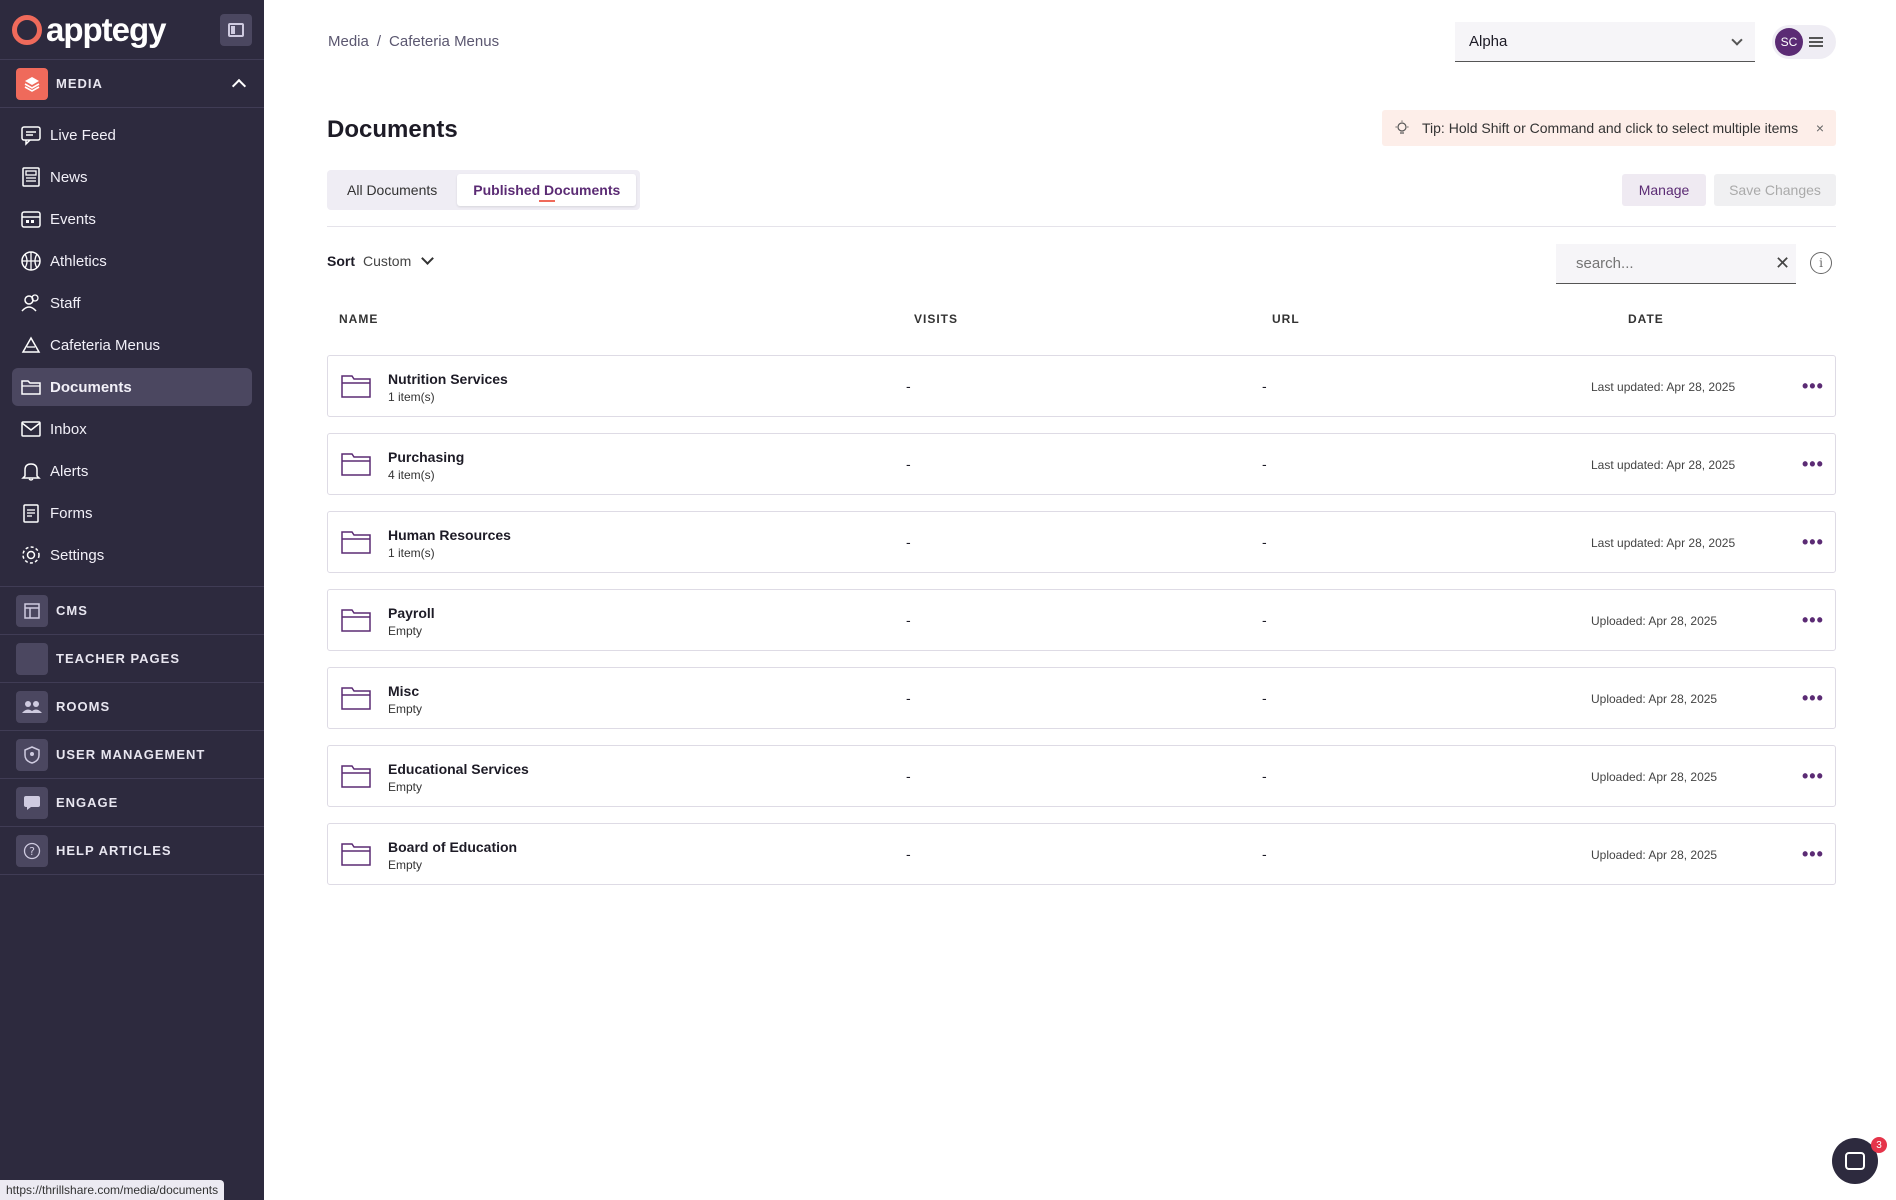 The image size is (1896, 1200). Describe the element at coordinates (32, 802) in the screenshot. I see `engage-icon` at that location.